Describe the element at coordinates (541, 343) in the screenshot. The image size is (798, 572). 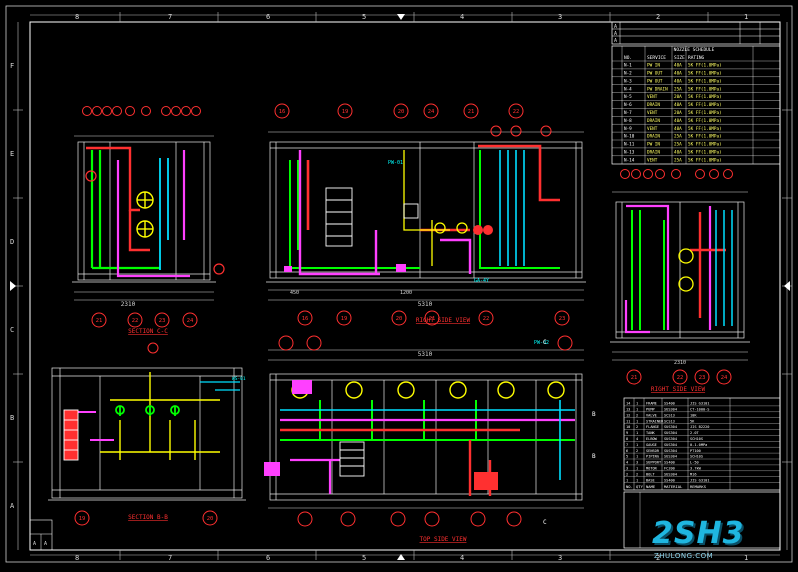
I see `pipe-label: PW-02` at that location.